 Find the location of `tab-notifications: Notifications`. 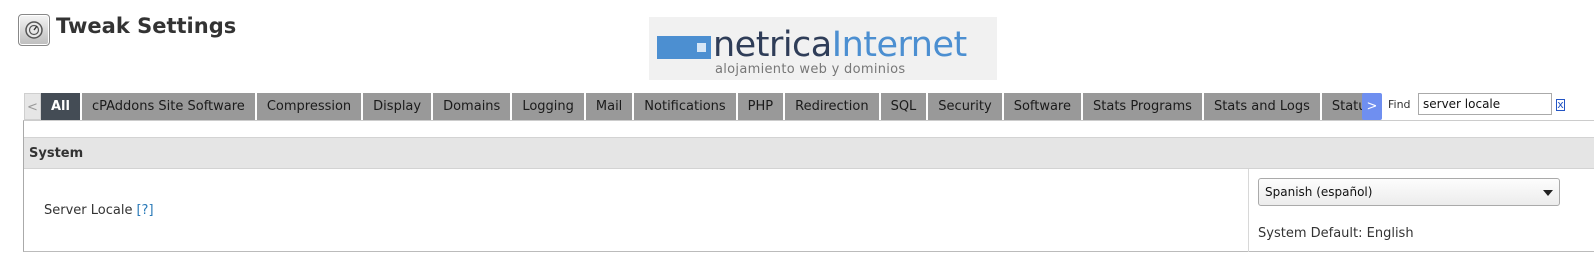

tab-notifications: Notifications is located at coordinates (686, 106).